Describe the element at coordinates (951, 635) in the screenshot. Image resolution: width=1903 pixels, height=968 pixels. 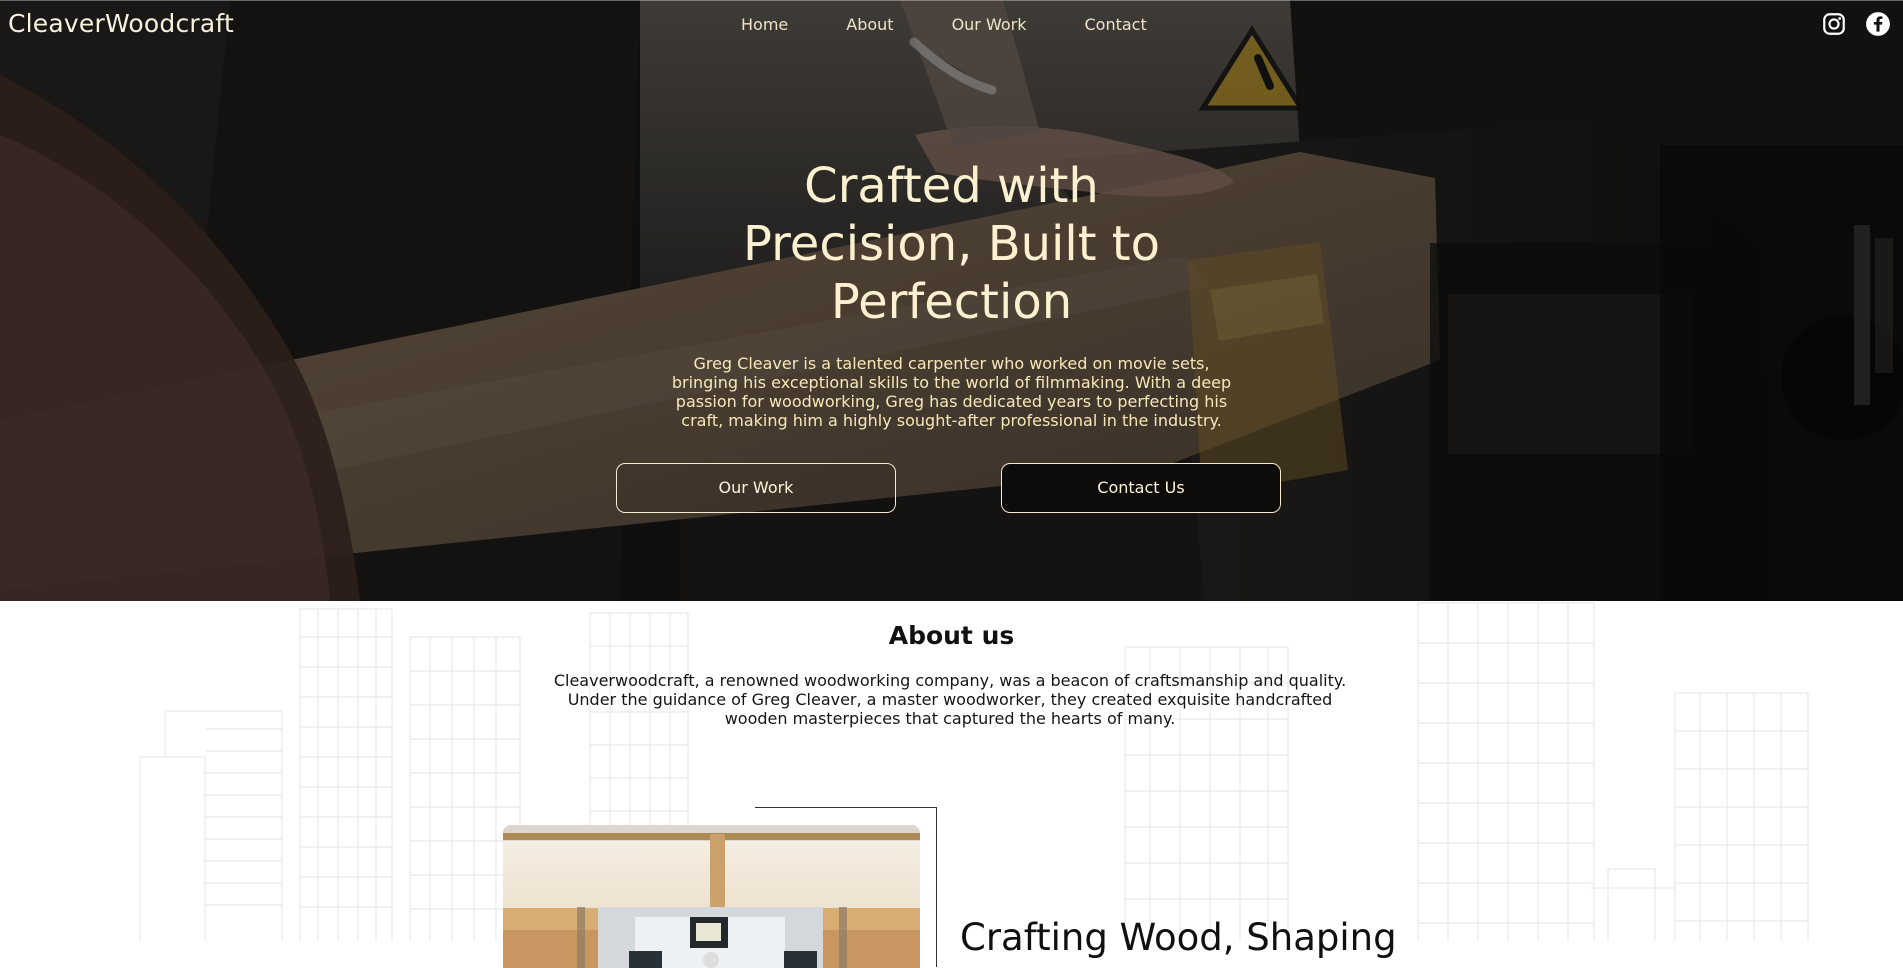
I see `about-heading: About us` at that location.